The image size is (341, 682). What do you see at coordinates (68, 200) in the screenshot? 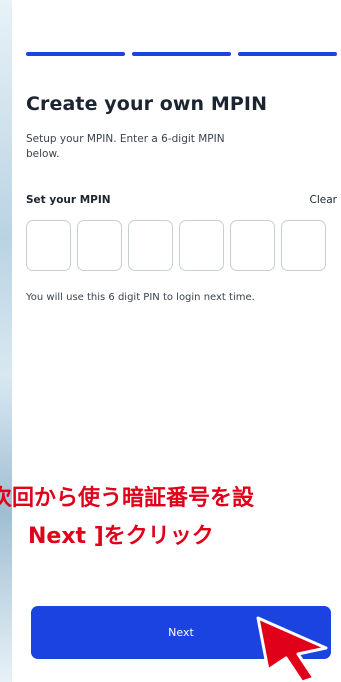
I see `mpin-label: Set your MPIN` at bounding box center [68, 200].